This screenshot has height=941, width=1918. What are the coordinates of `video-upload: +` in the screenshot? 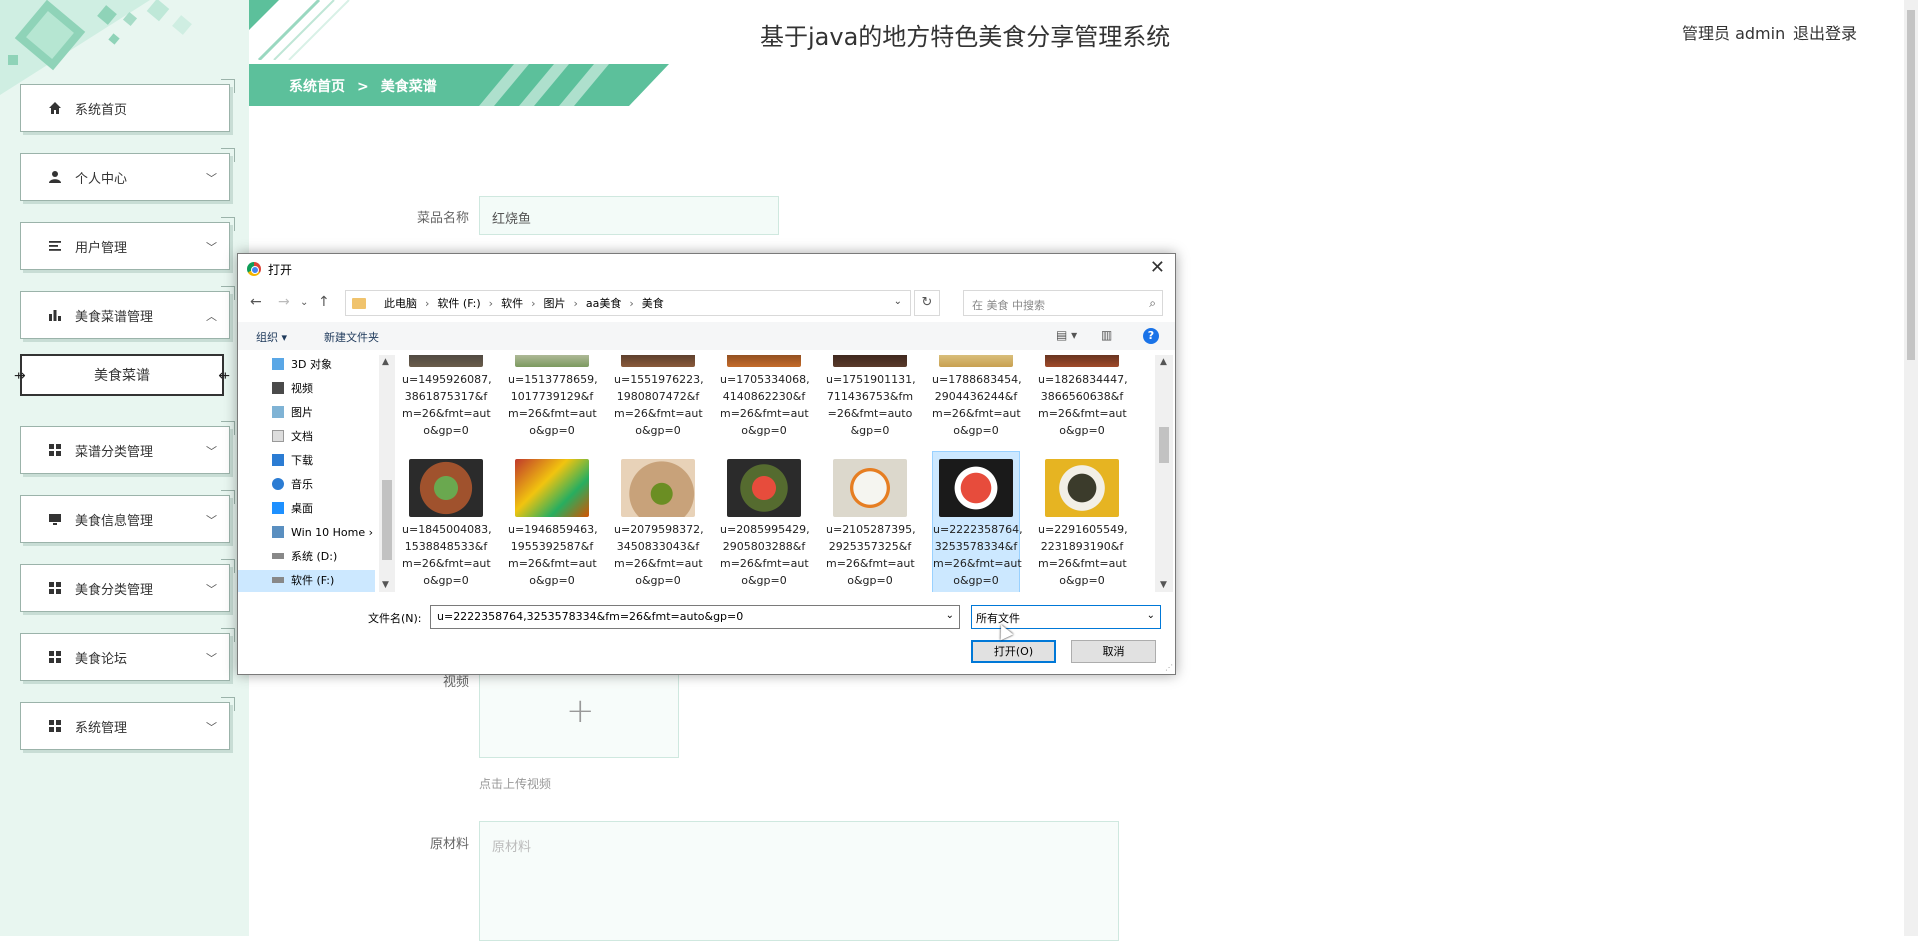 It's located at (579, 714).